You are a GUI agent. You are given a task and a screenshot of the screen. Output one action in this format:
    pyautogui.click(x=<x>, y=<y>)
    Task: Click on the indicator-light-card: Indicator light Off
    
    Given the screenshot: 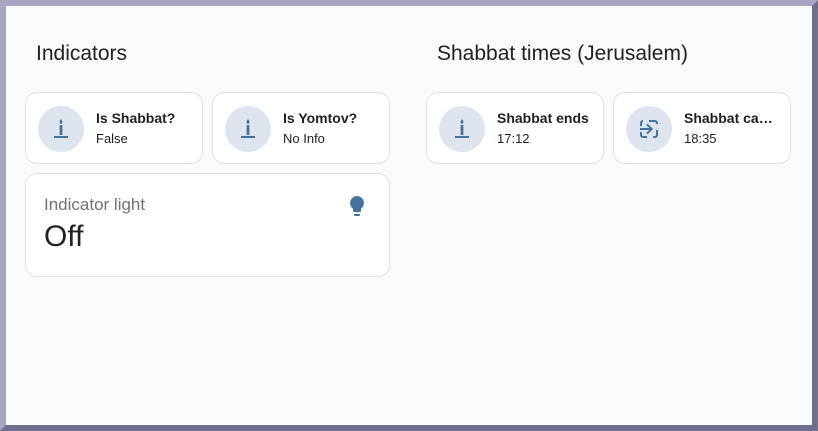 What is the action you would take?
    pyautogui.click(x=207, y=225)
    